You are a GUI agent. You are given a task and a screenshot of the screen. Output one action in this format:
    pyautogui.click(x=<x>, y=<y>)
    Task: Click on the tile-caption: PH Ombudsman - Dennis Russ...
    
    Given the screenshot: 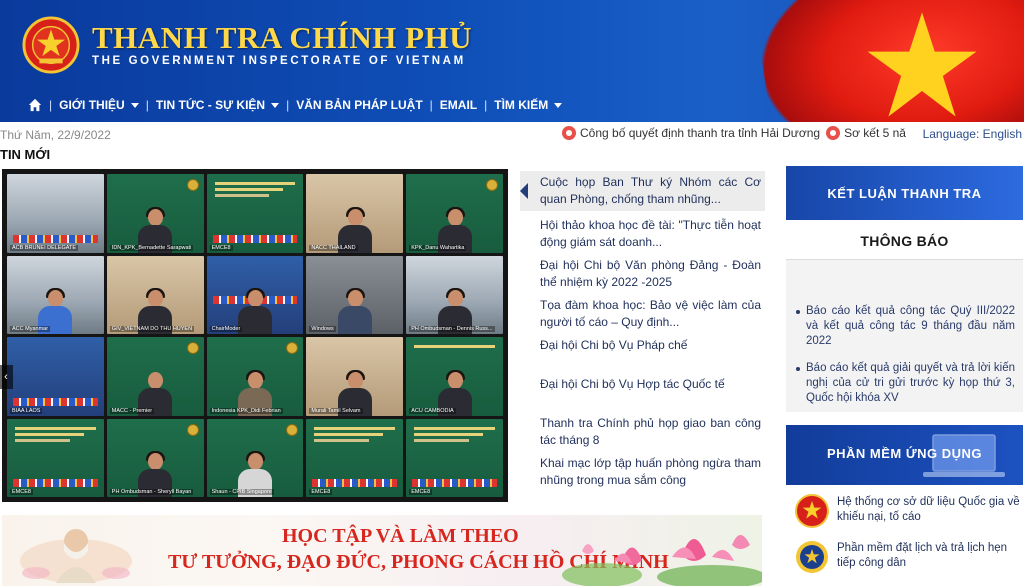 What is the action you would take?
    pyautogui.click(x=452, y=329)
    